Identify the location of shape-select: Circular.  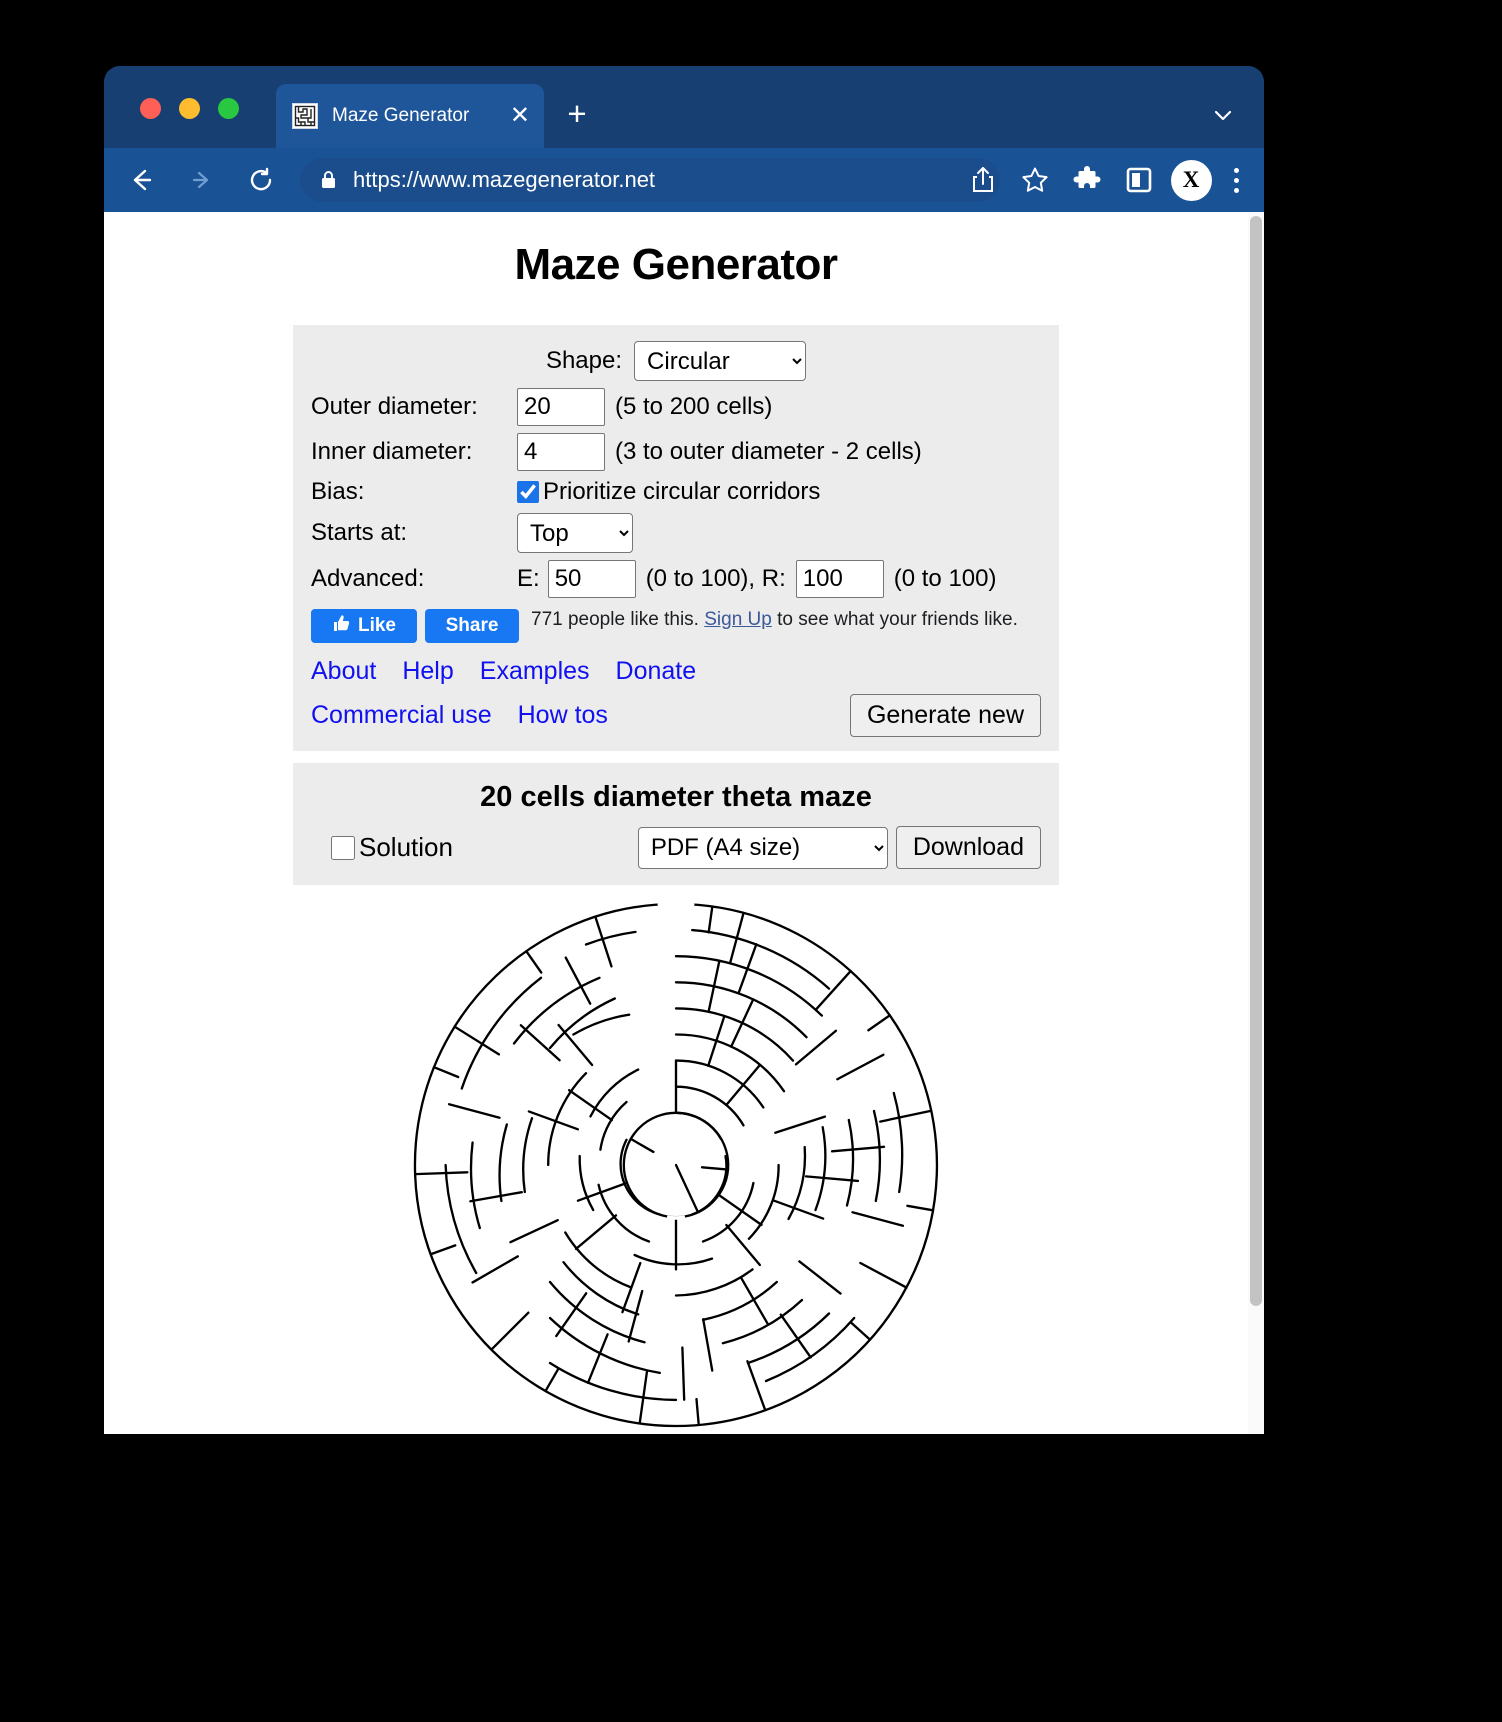
(720, 361).